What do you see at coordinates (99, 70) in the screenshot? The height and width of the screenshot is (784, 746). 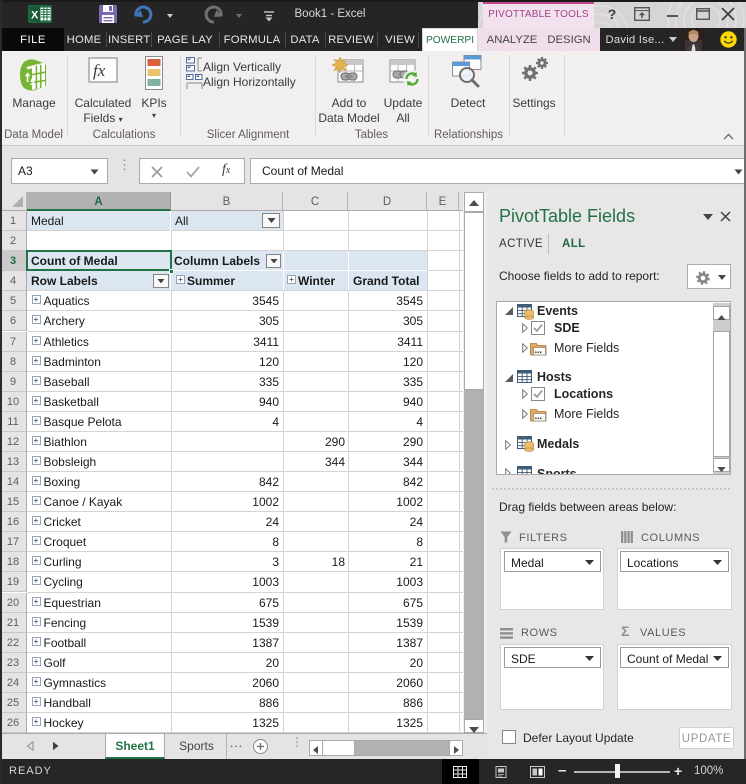 I see `svg-text: fx` at bounding box center [99, 70].